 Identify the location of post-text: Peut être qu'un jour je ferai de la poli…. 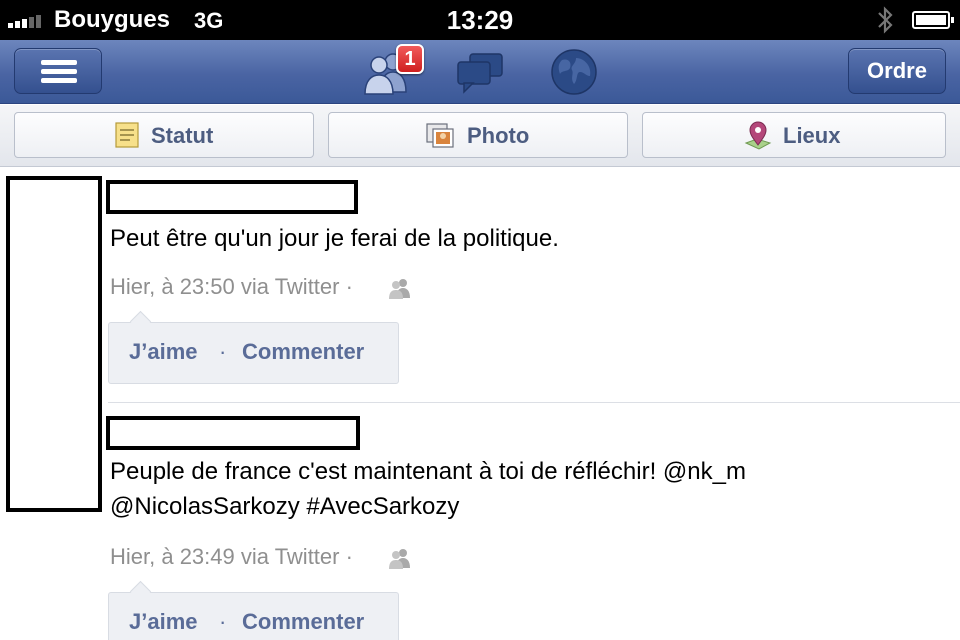
(334, 238).